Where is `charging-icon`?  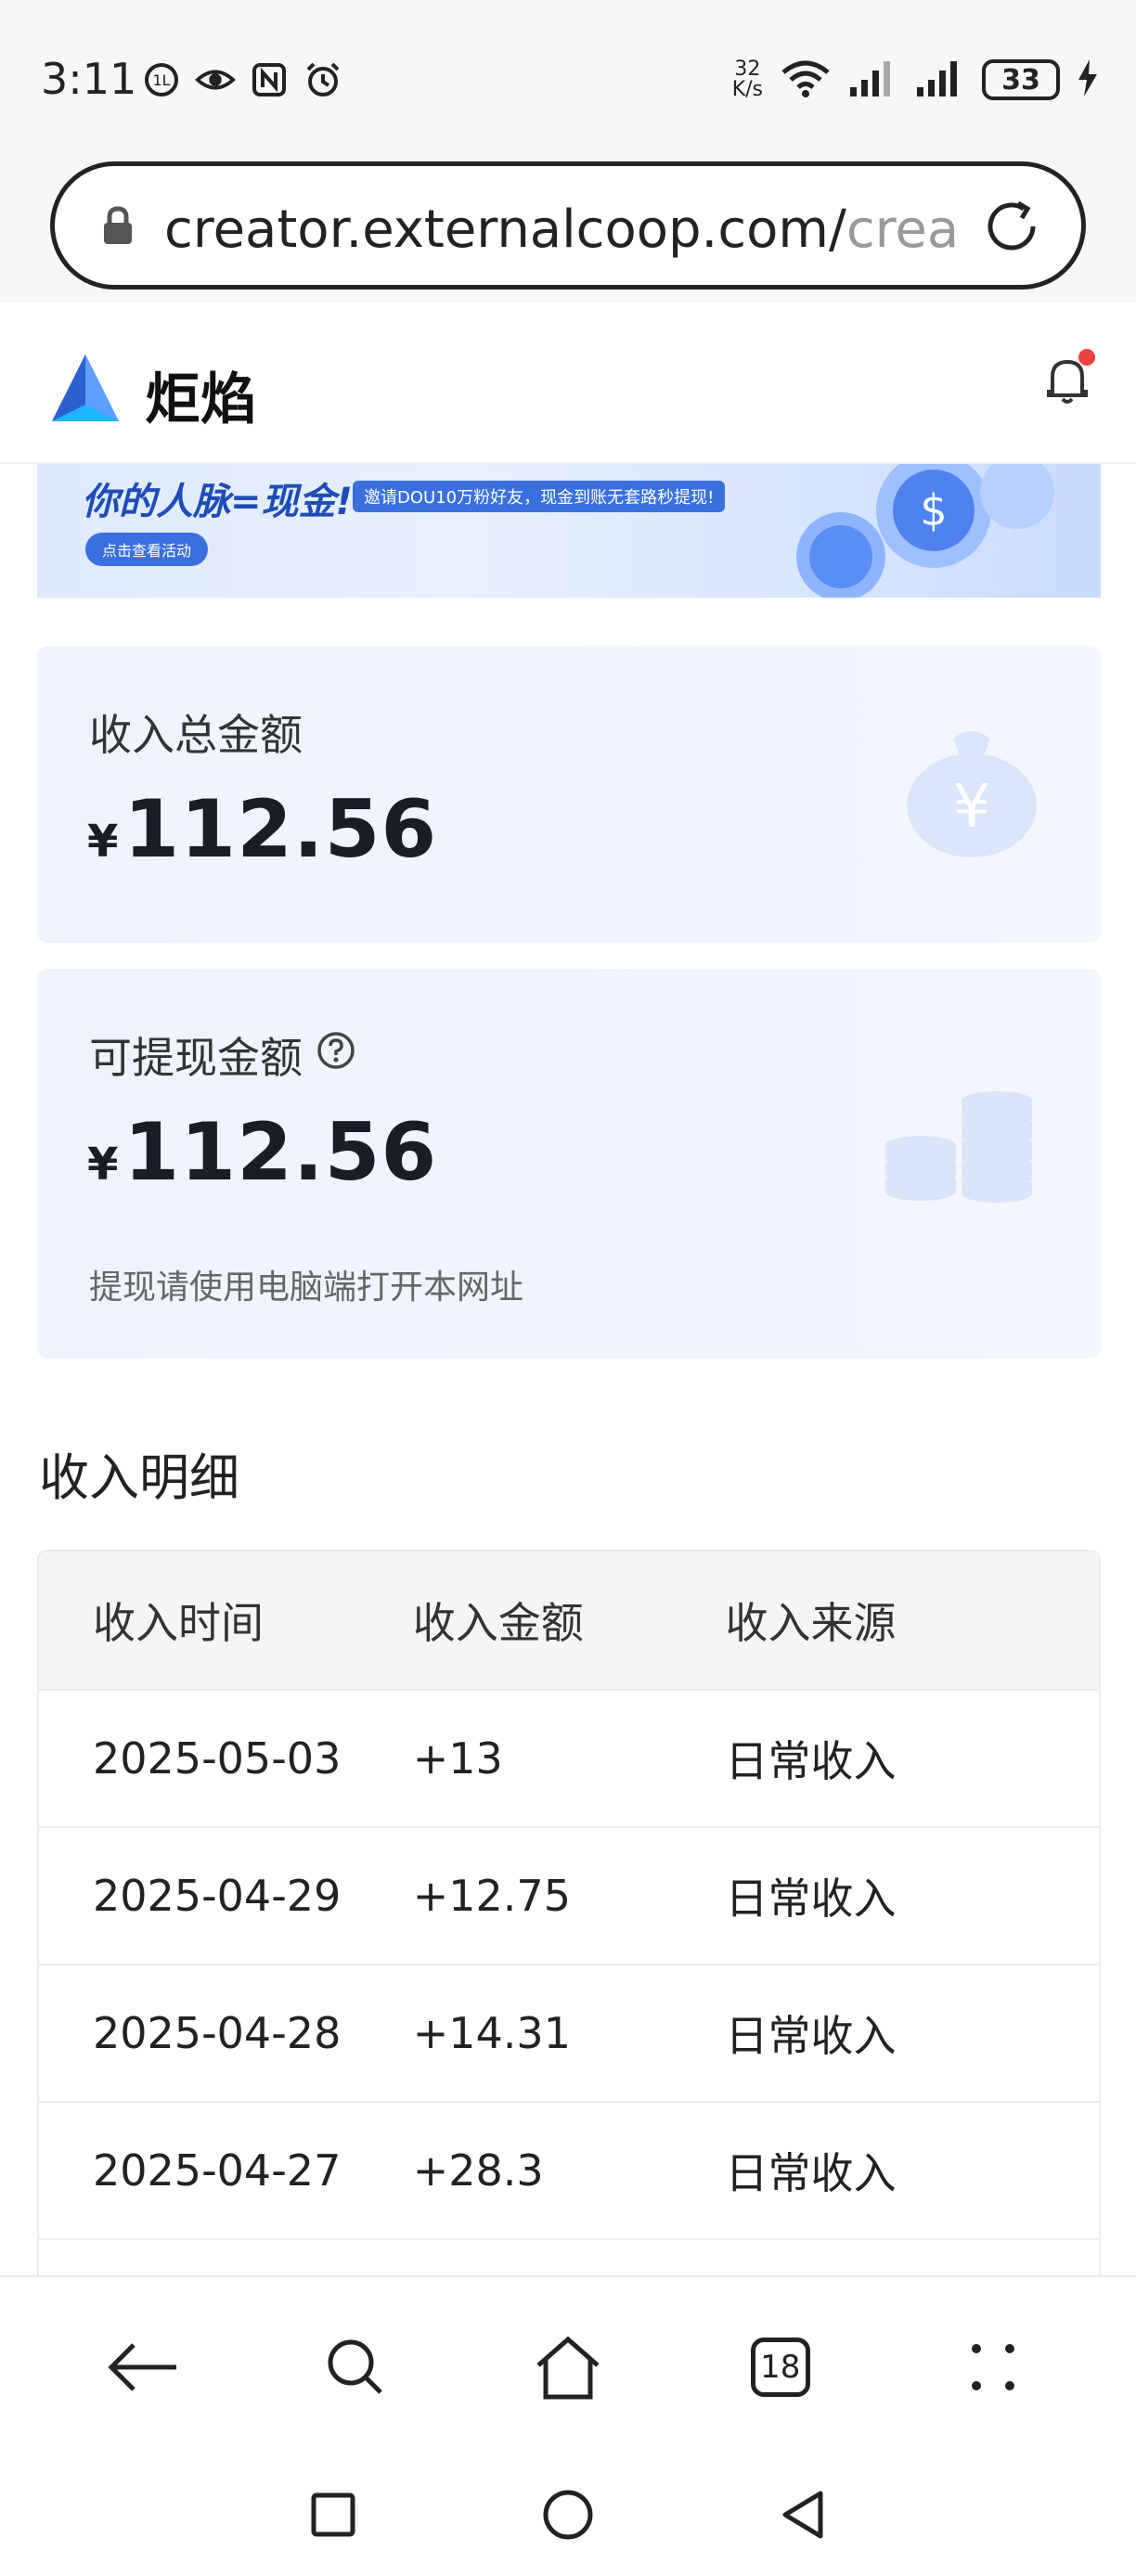 charging-icon is located at coordinates (1088, 80).